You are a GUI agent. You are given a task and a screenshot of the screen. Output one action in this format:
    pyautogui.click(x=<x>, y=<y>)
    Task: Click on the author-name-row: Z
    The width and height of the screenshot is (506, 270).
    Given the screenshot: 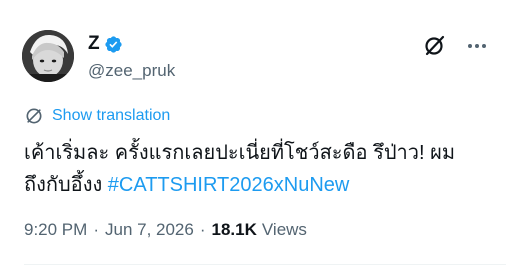 What is the action you would take?
    pyautogui.click(x=105, y=44)
    